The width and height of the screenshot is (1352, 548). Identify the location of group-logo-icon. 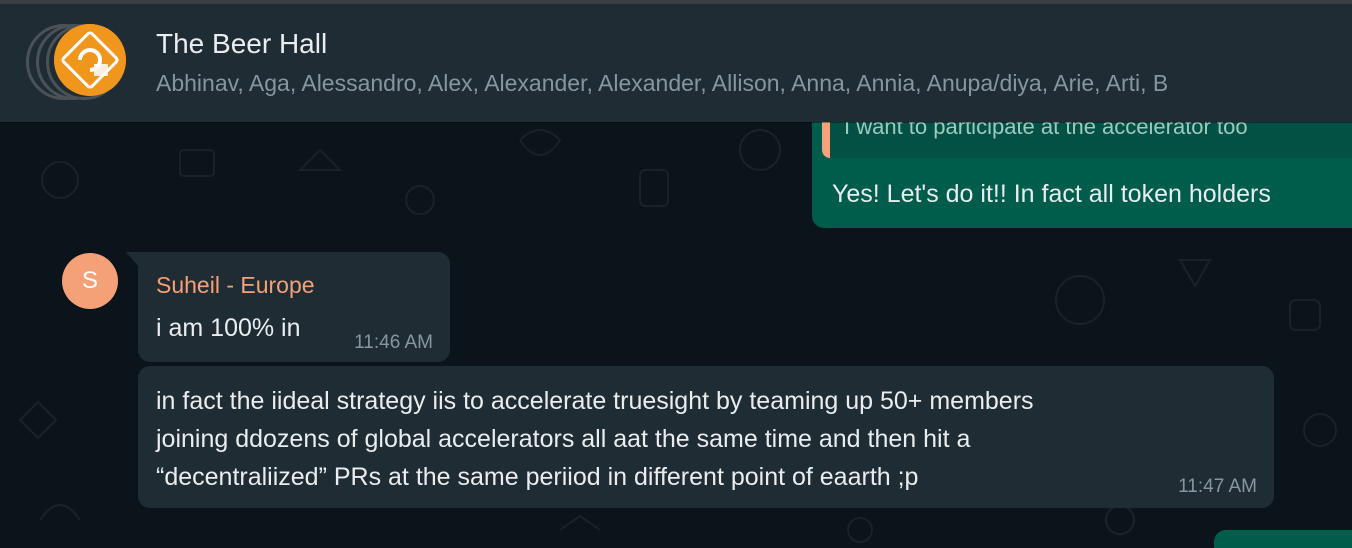
(90, 60).